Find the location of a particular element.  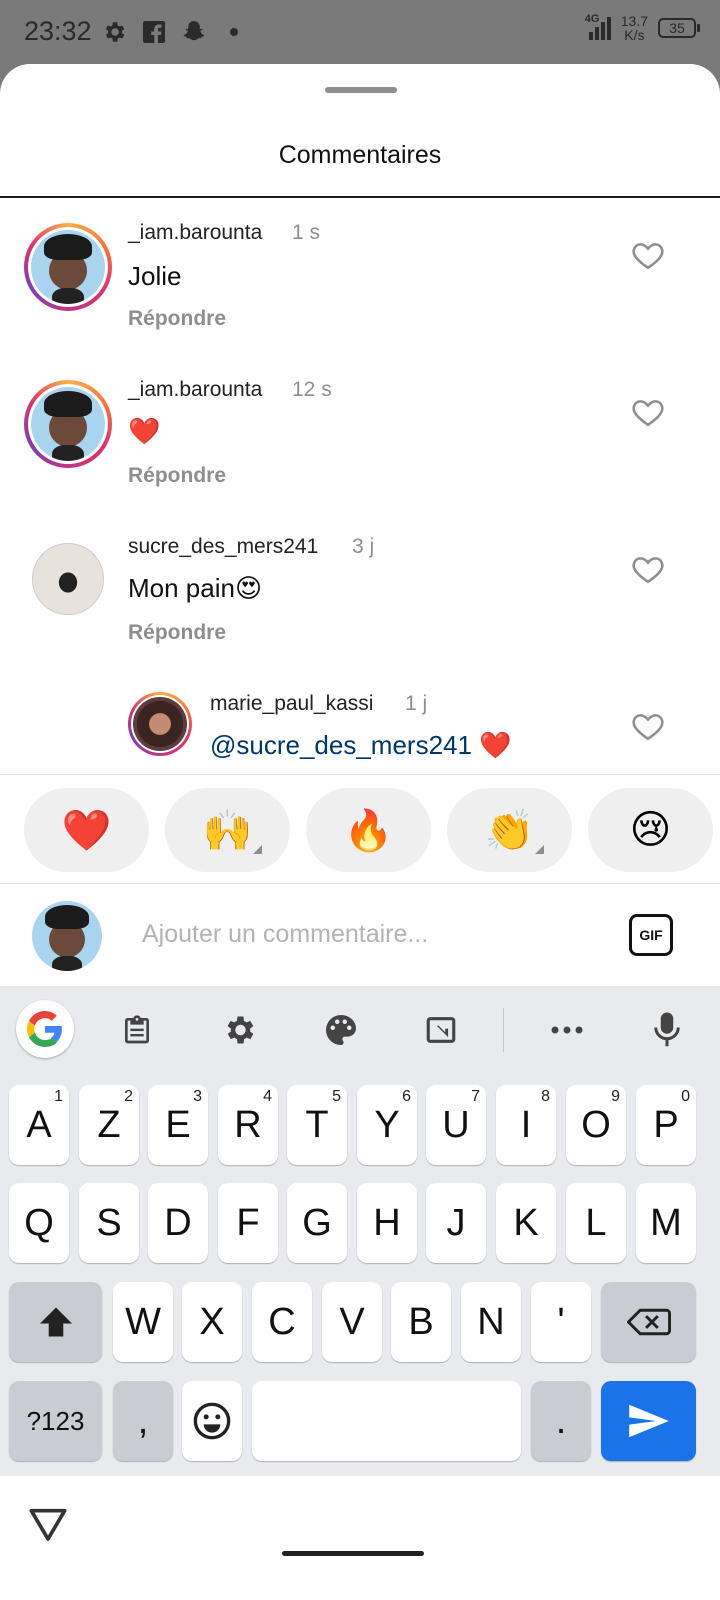

comment-text: @sucre_des_mers241 ❤️ is located at coordinates (361, 745).